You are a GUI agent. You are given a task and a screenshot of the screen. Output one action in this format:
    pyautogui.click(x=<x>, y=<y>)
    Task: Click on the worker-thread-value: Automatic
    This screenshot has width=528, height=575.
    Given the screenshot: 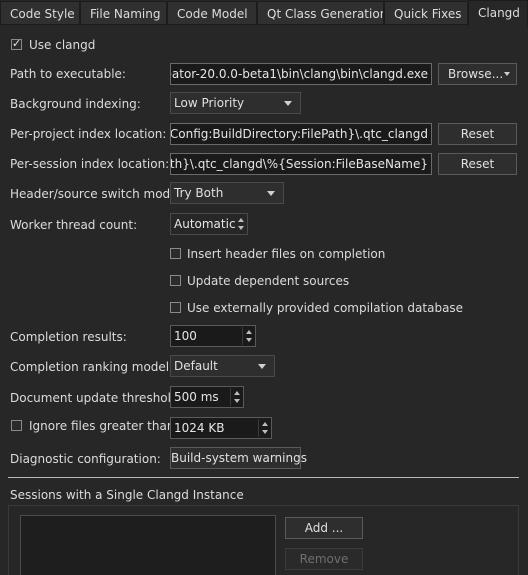 What is the action you would take?
    pyautogui.click(x=205, y=224)
    